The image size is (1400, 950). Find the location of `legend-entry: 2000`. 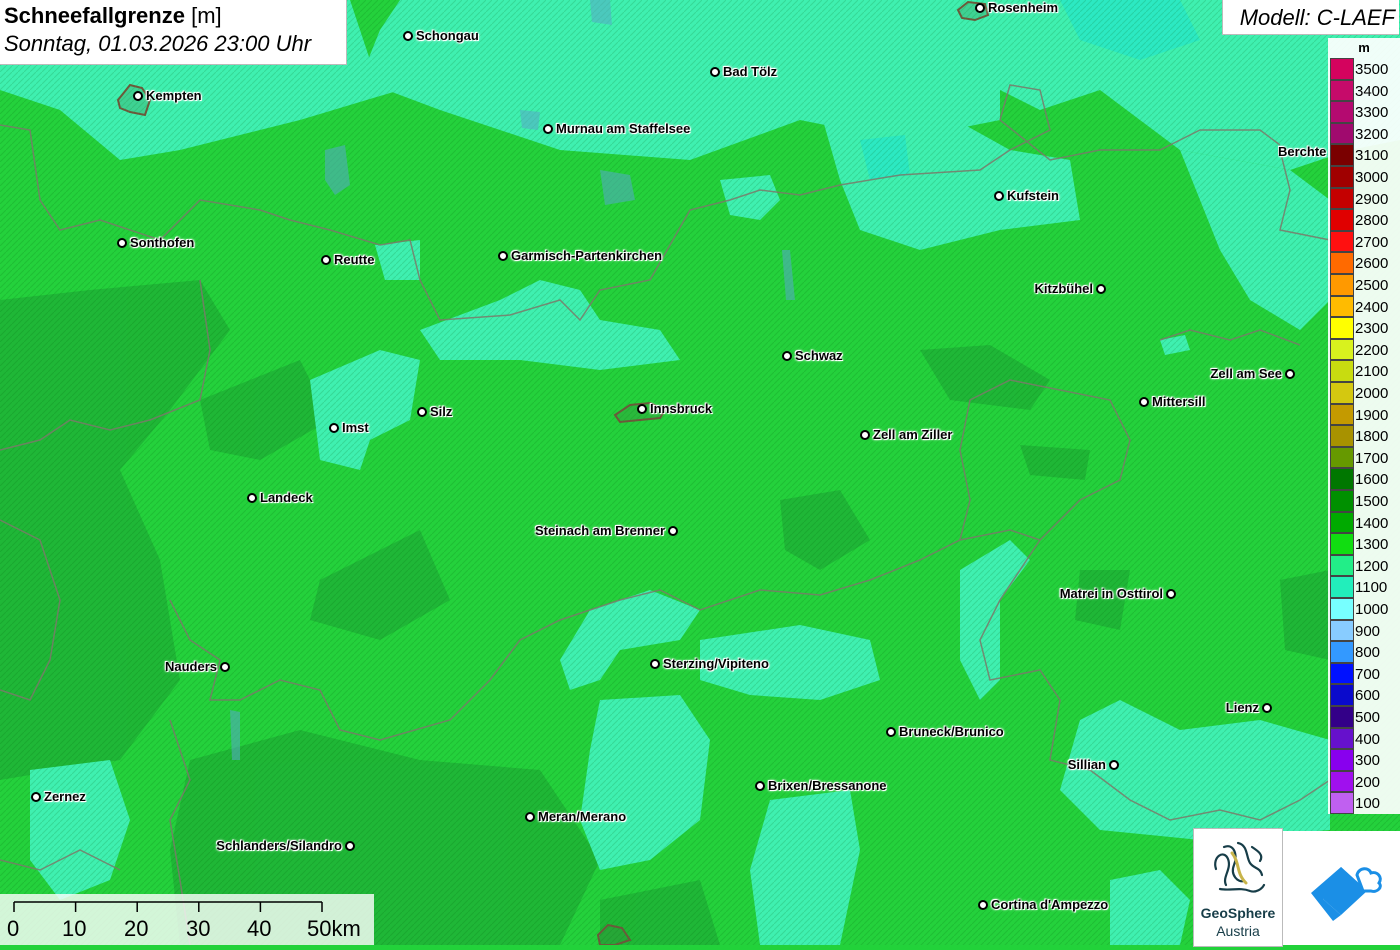

legend-entry: 2000 is located at coordinates (1364, 393).